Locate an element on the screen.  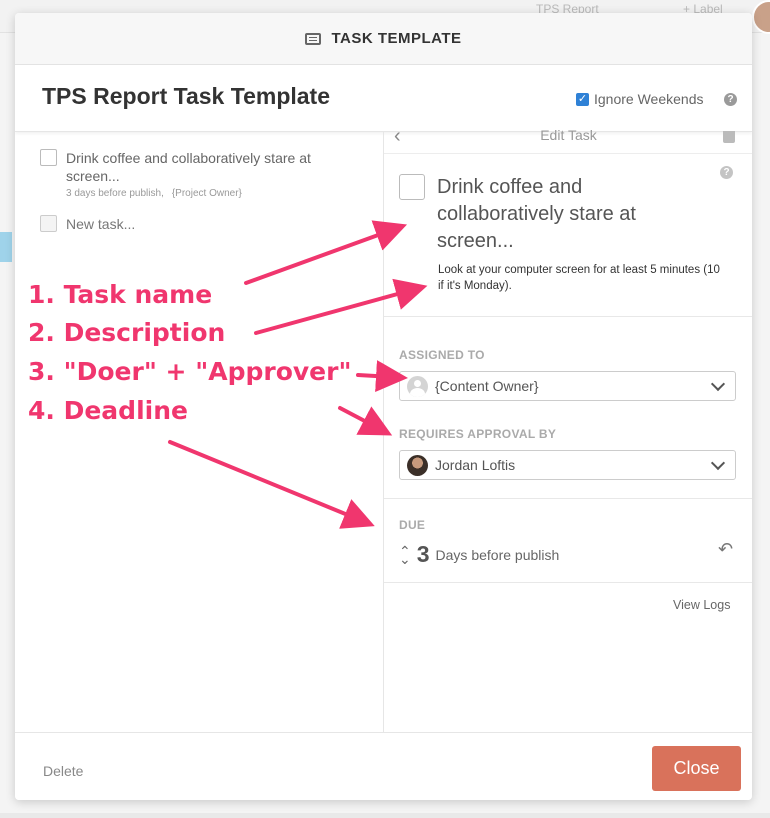
delete-button: Delete is located at coordinates (63, 771).